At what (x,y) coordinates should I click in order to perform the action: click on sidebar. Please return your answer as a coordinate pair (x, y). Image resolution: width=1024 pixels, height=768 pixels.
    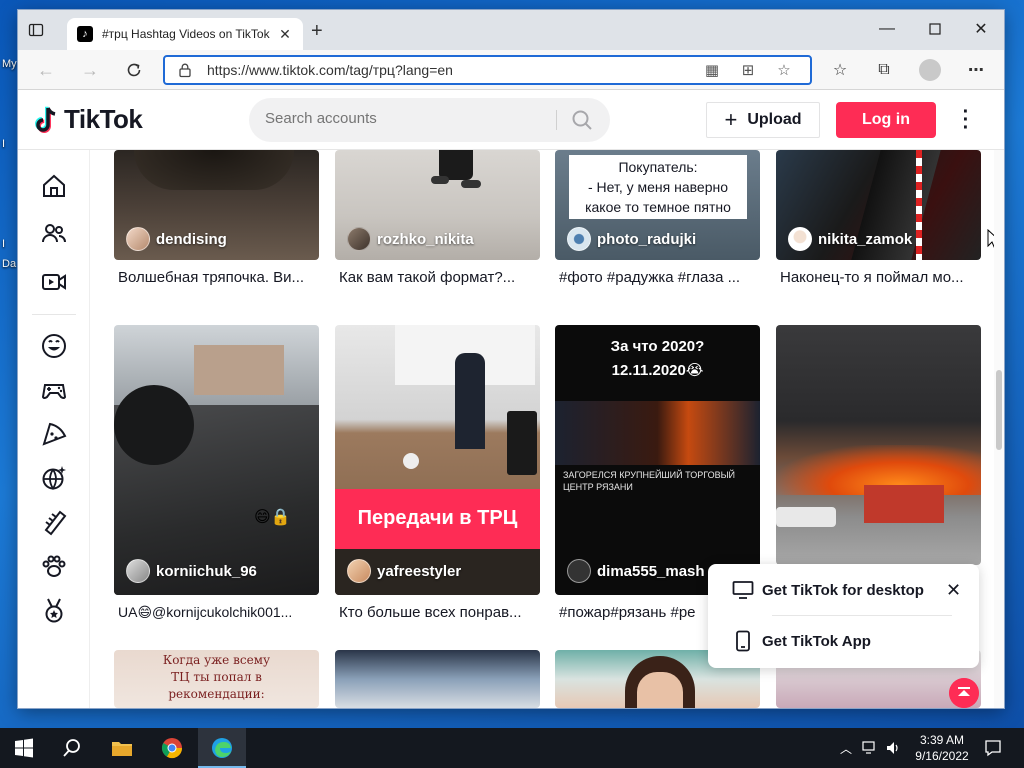
    Looking at the image, I should click on (54, 429).